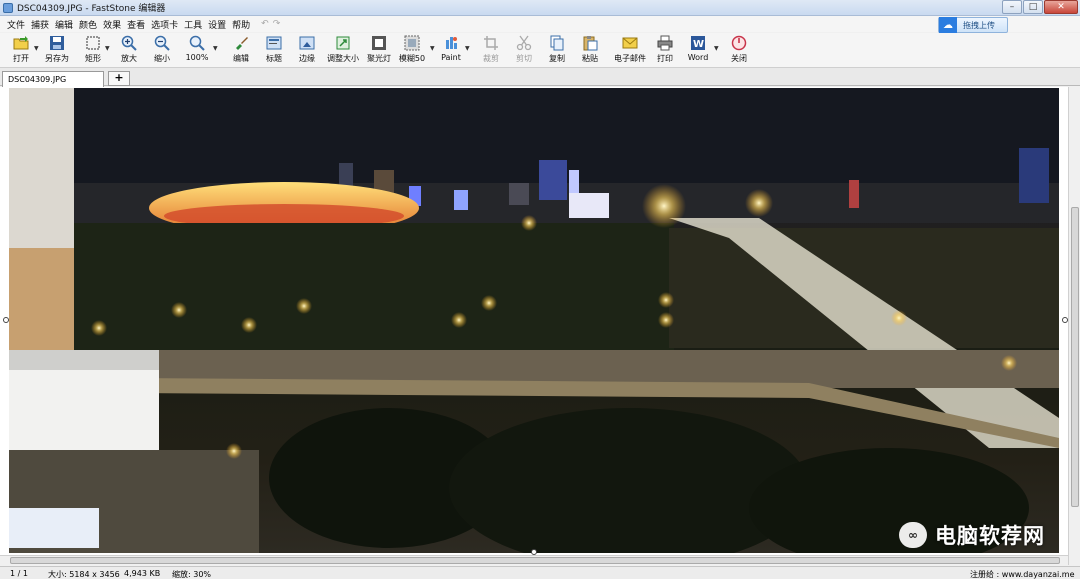  I want to click on print-button: 打印, so click(665, 50).